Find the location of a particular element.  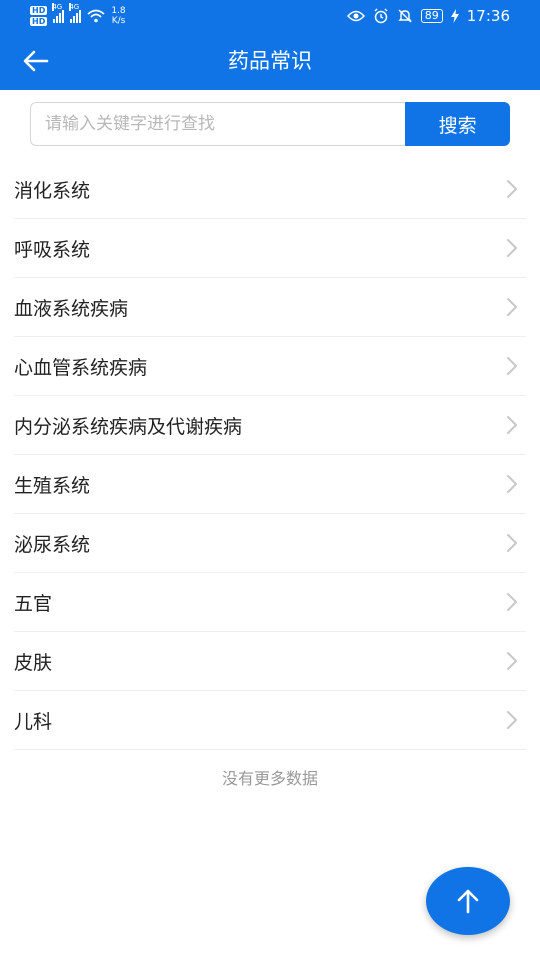

category-item: 内分泌系统疾病及代谢疾病 is located at coordinates (270, 425).